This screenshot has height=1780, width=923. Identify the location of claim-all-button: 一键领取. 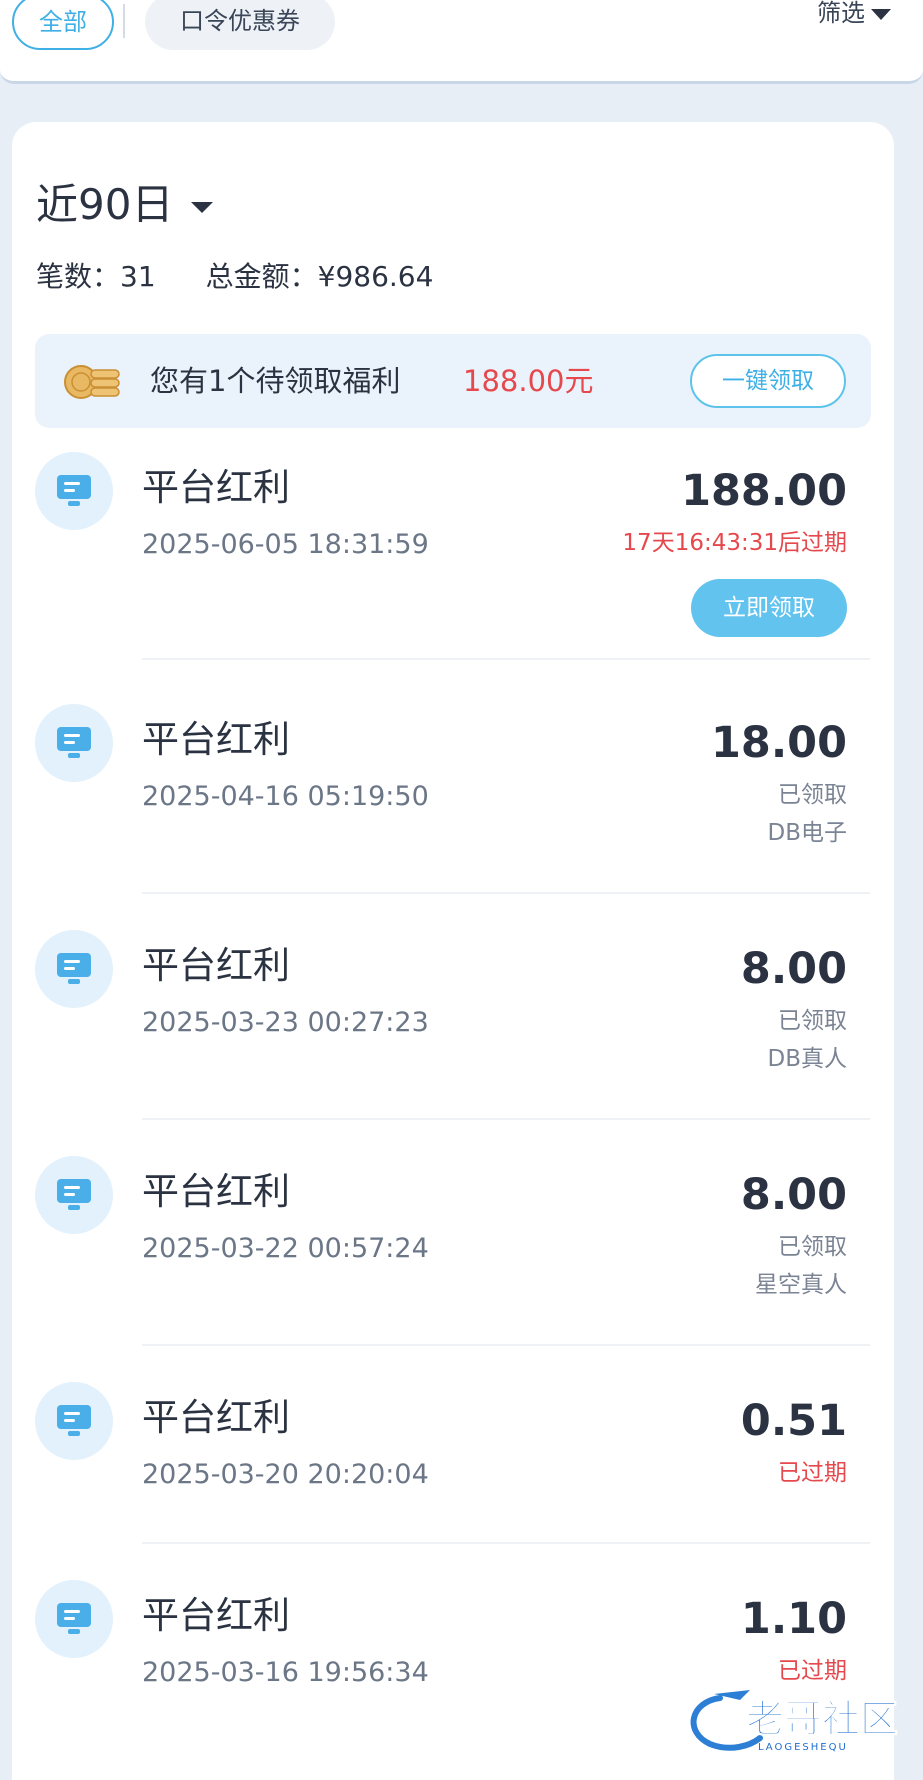
(768, 381).